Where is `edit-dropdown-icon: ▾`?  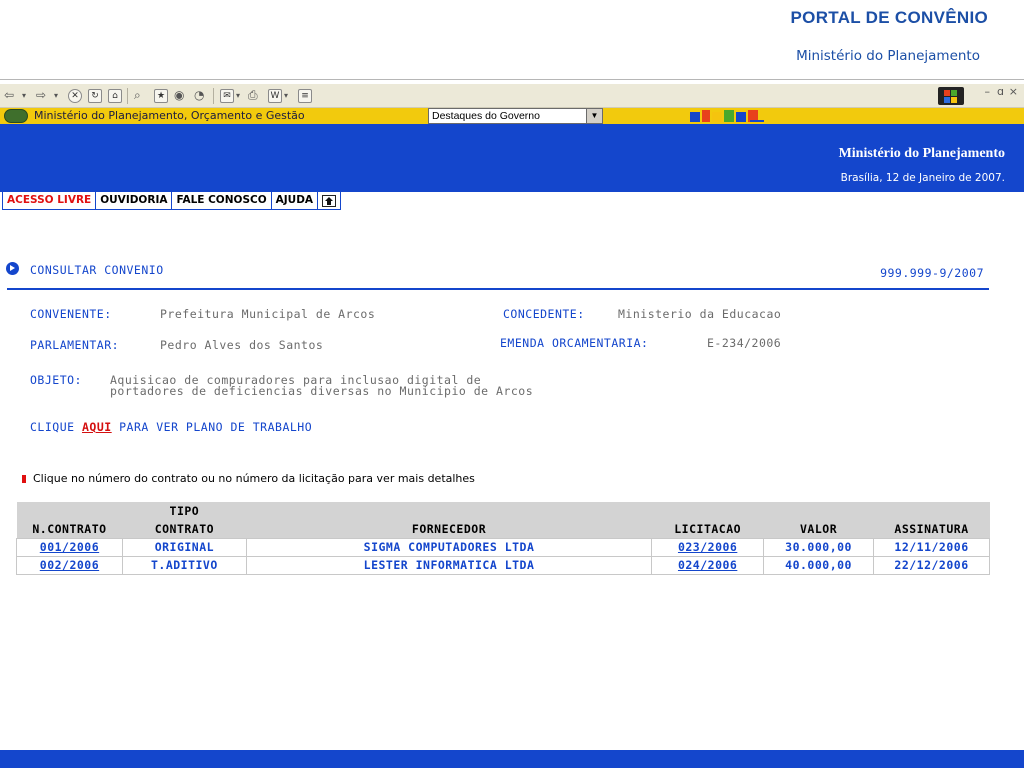 edit-dropdown-icon: ▾ is located at coordinates (286, 95).